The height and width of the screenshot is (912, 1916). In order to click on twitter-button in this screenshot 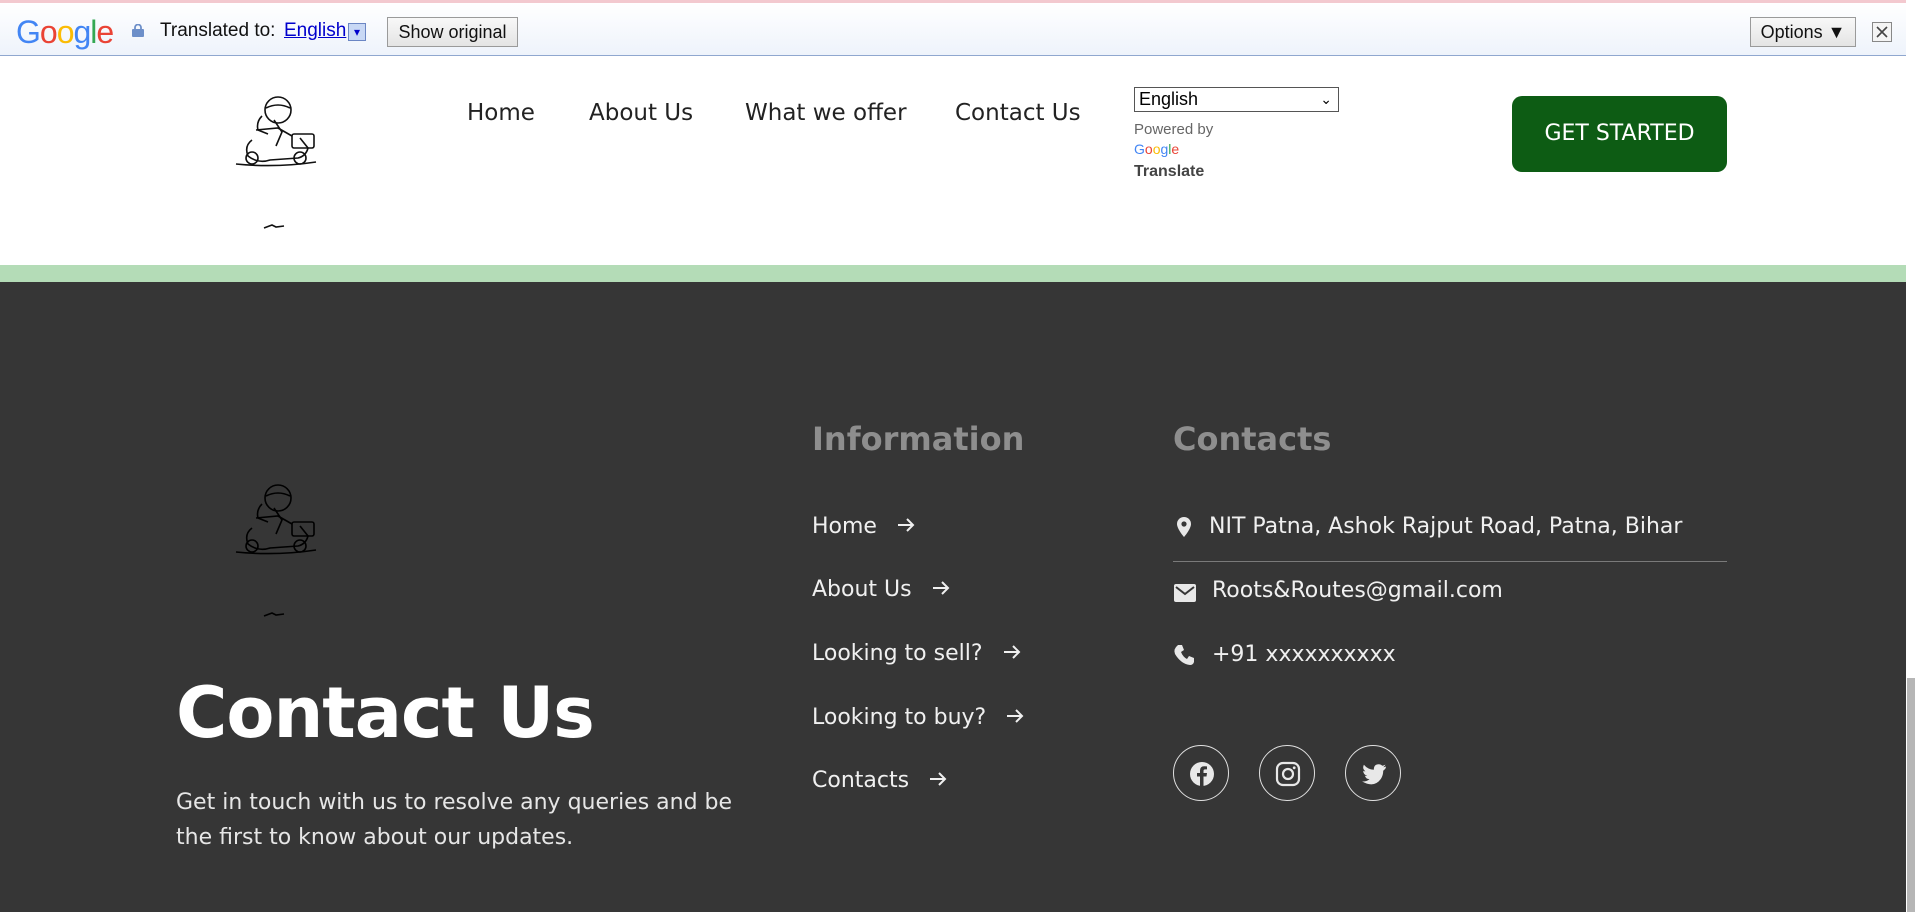, I will do `click(1373, 773)`.